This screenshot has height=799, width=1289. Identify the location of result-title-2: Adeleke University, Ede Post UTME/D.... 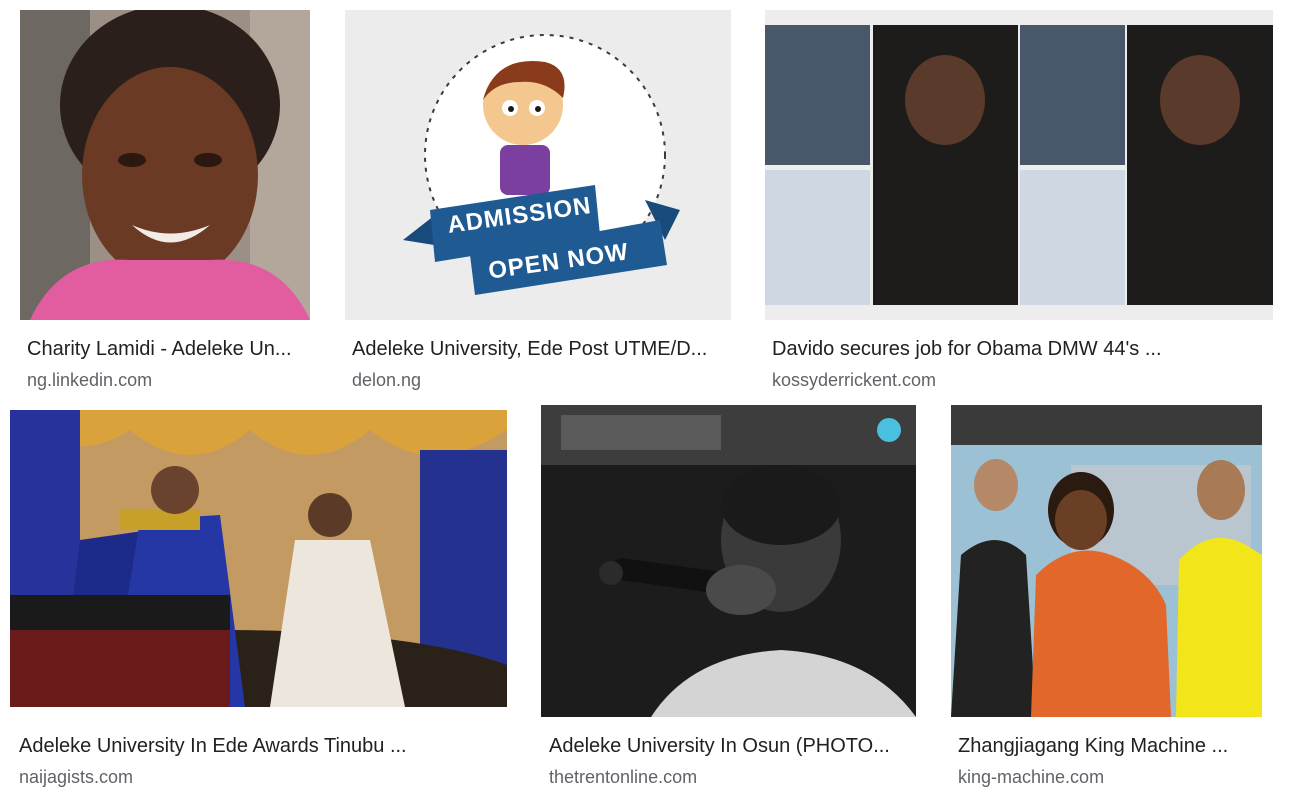
(542, 349).